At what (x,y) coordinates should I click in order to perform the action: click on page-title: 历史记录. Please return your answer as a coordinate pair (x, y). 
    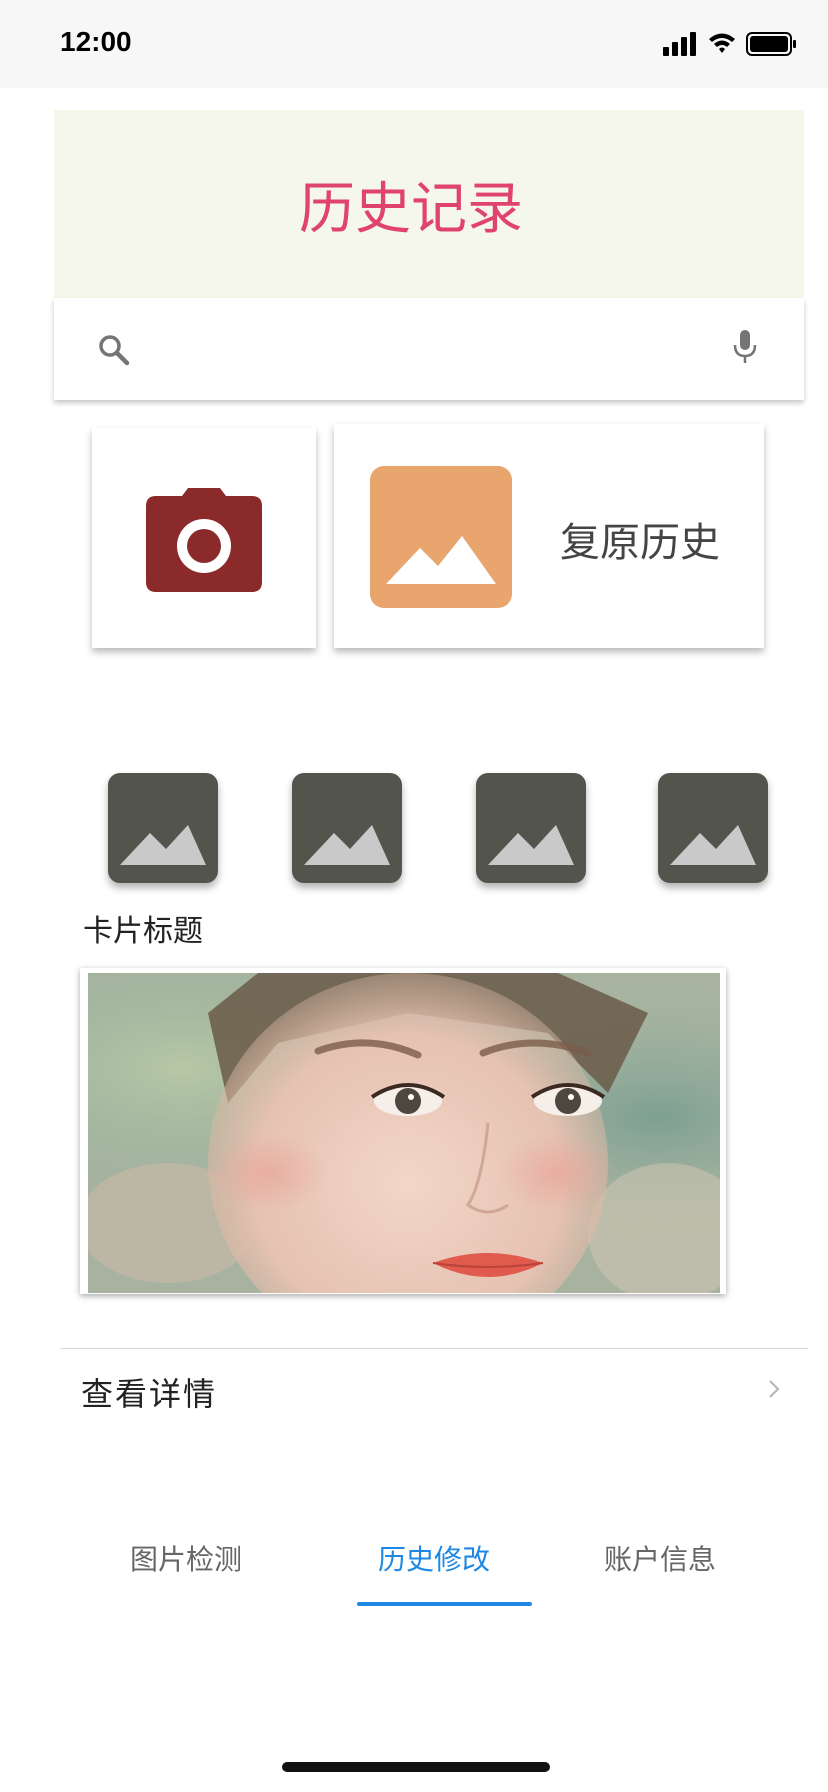
    Looking at the image, I should click on (411, 209).